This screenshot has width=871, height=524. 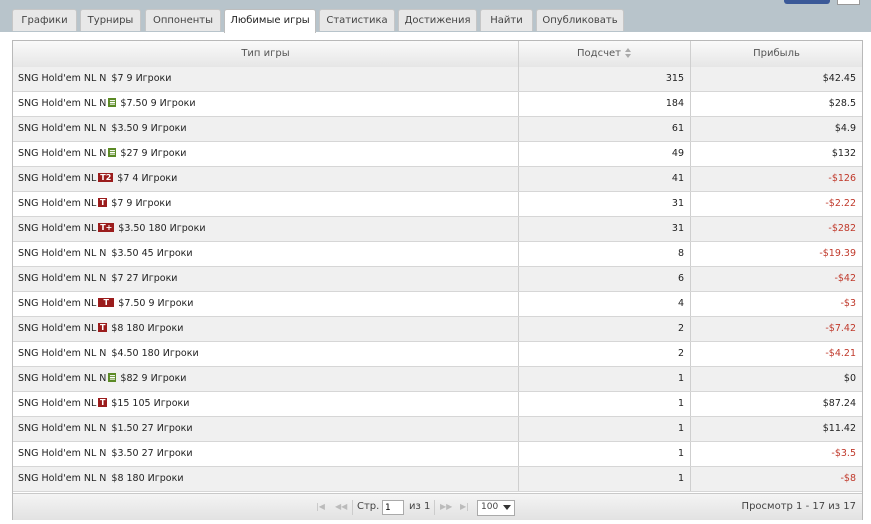 What do you see at coordinates (341, 506) in the screenshot?
I see `prev-page-icon: ◀◀` at bounding box center [341, 506].